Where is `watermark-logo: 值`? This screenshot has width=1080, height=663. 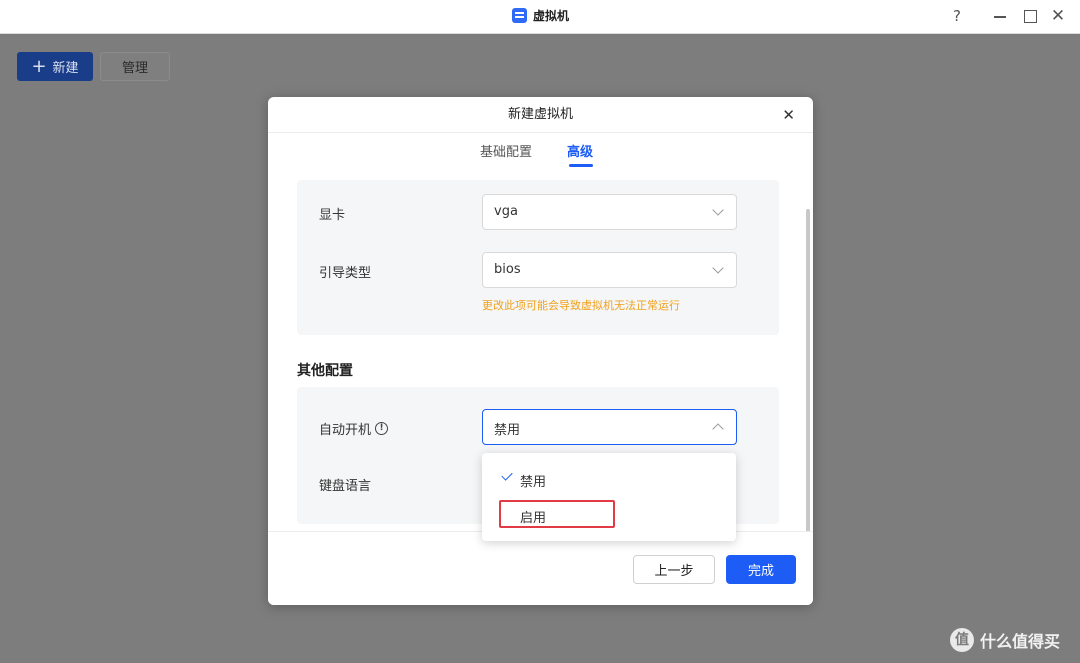 watermark-logo: 值 is located at coordinates (962, 640).